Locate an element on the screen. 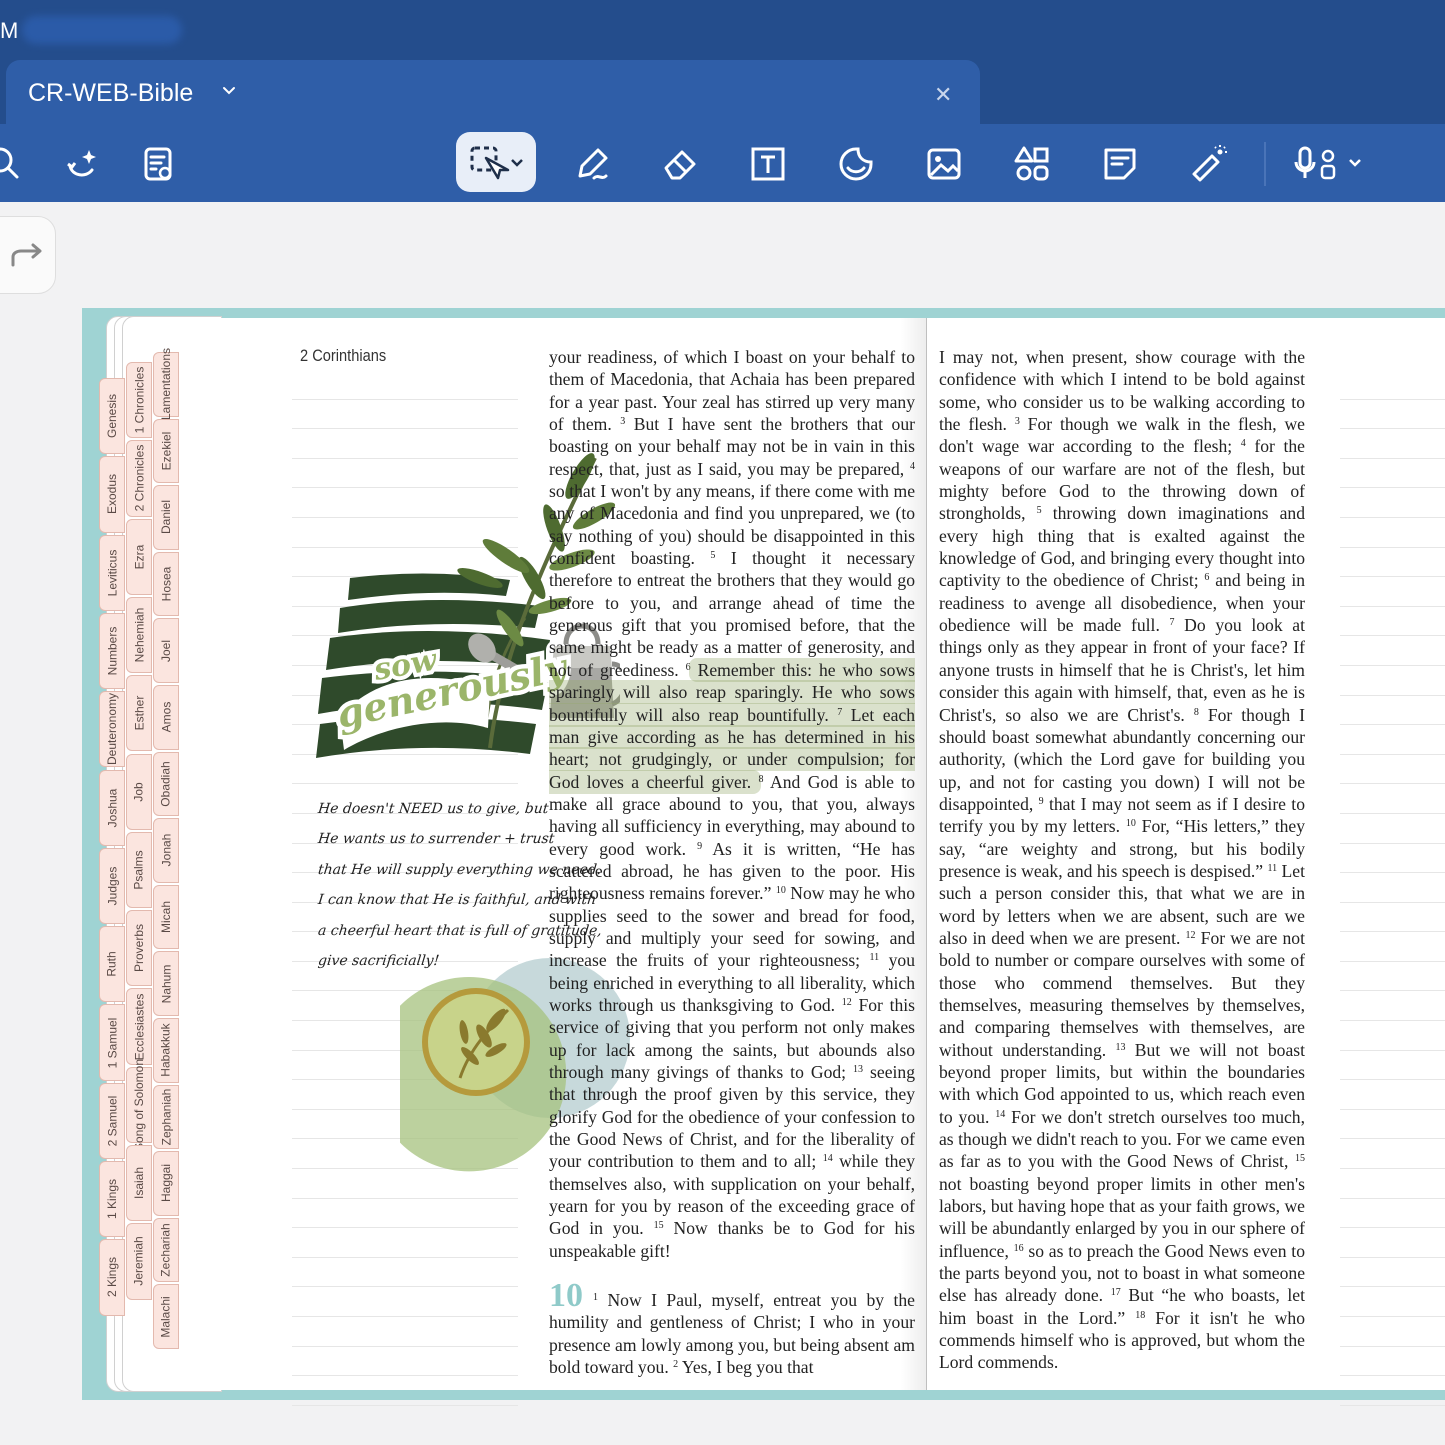 The image size is (1445, 1445). sticker-icon is located at coordinates (856, 164).